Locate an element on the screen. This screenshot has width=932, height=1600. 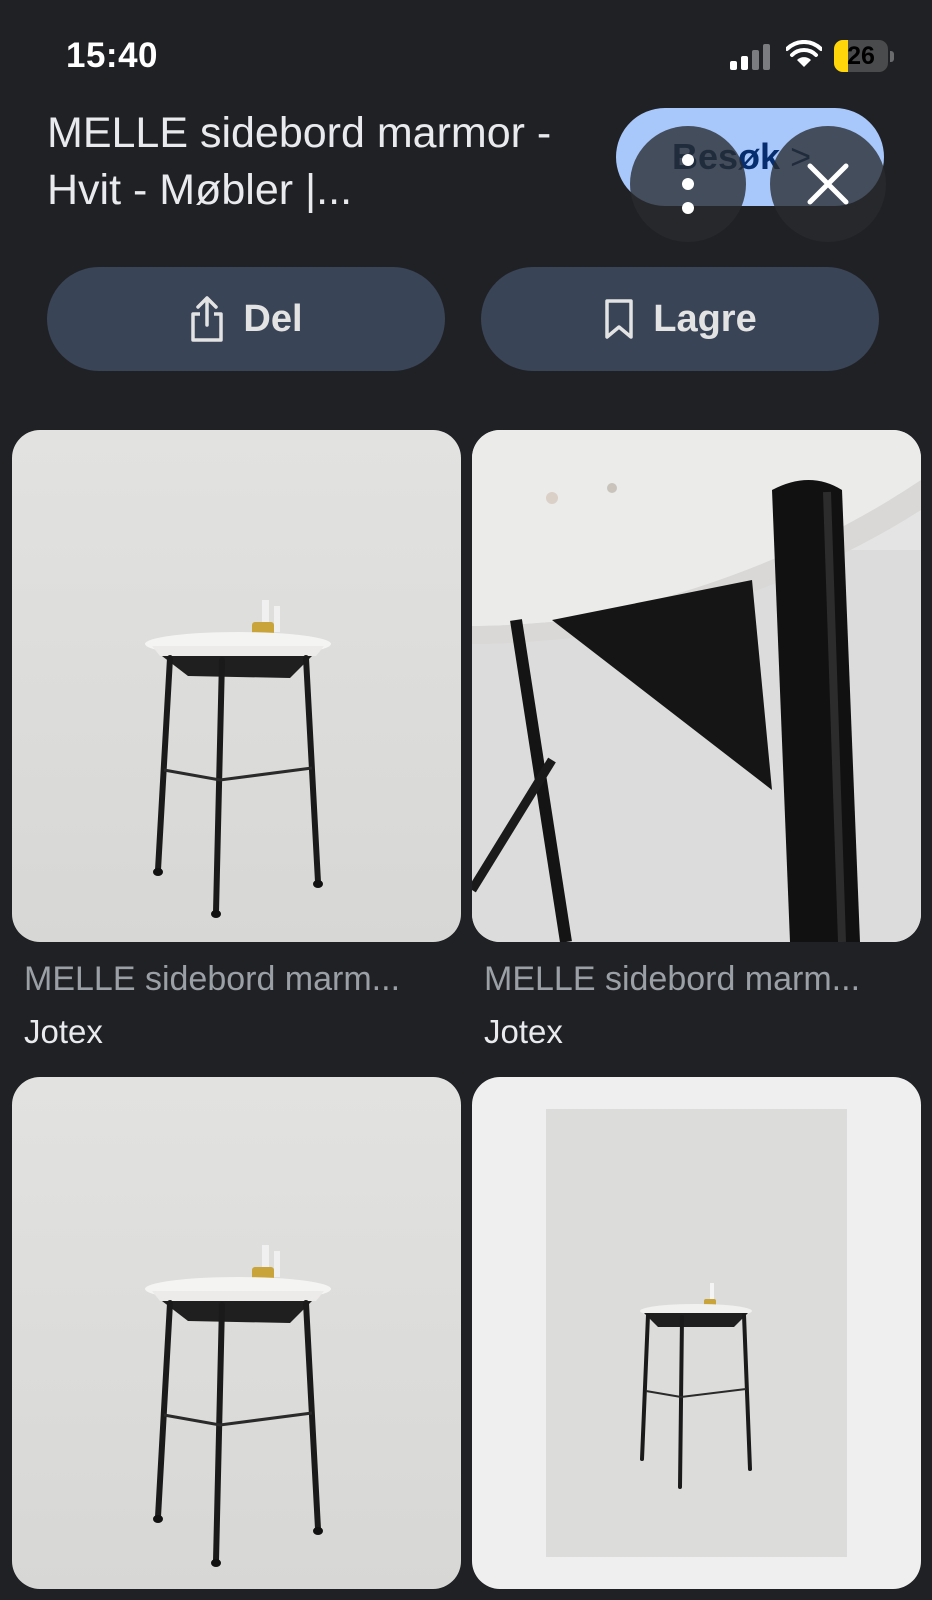
share-icon is located at coordinates (207, 319).